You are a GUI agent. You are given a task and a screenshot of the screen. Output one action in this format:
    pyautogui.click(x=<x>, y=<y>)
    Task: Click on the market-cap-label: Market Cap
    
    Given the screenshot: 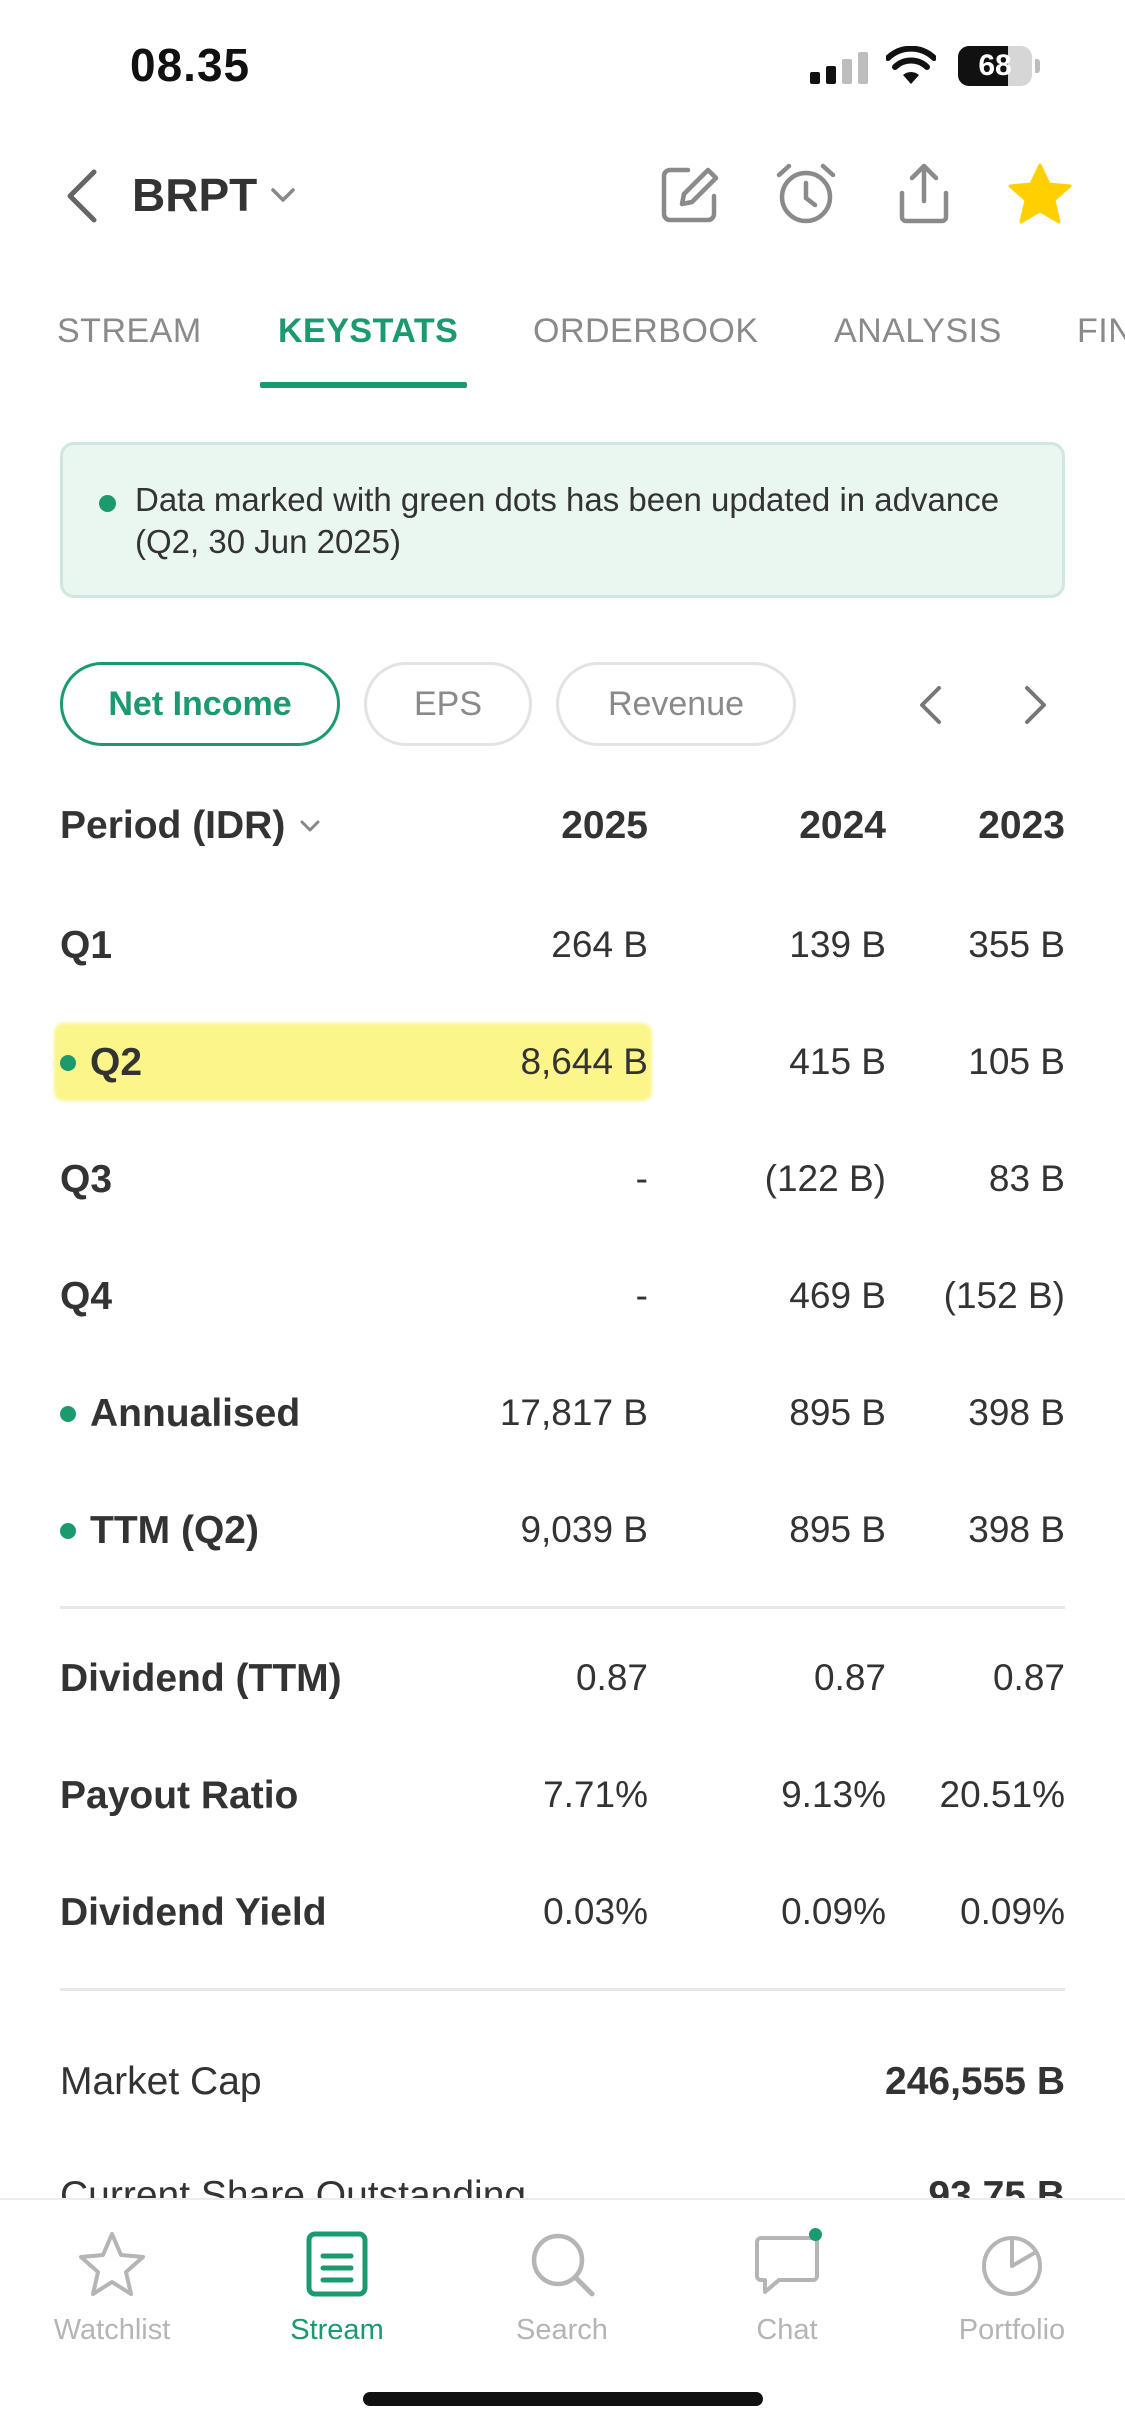 What is the action you would take?
    pyautogui.click(x=161, y=2081)
    